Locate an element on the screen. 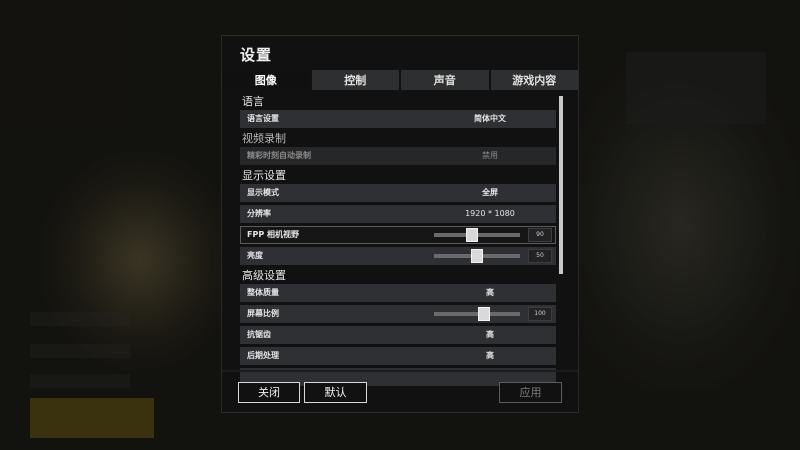 This screenshot has height=450, width=800. apply-button: 应用 is located at coordinates (530, 392).